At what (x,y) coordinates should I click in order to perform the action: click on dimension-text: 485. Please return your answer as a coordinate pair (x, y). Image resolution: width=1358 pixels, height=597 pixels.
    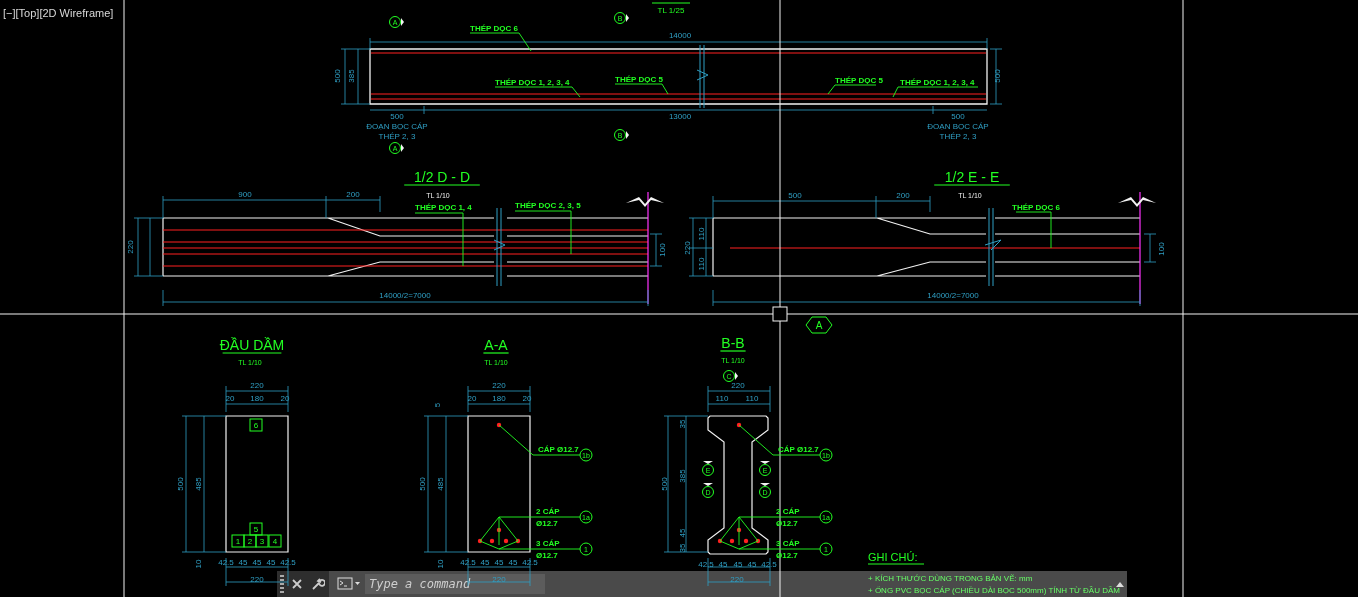
    Looking at the image, I should click on (198, 484).